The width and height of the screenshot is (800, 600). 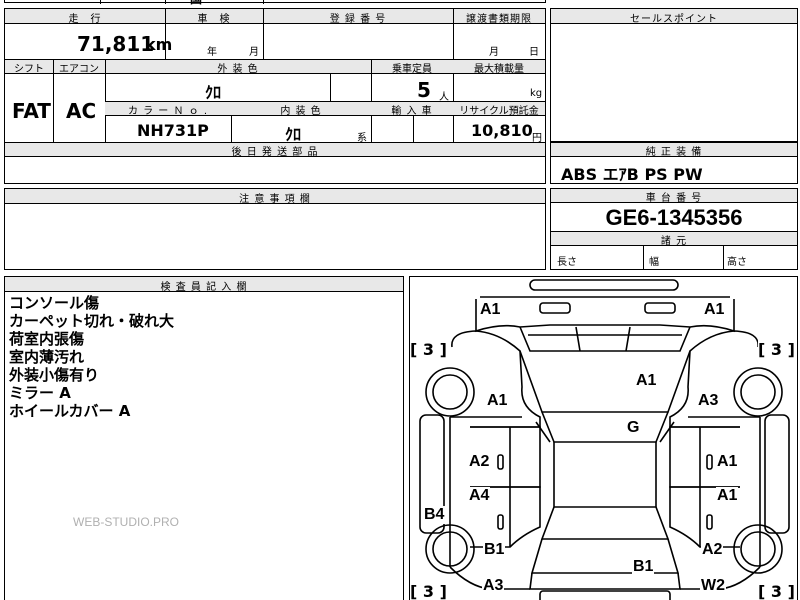 I want to click on factory-equipment-block: 純 正 装 備 ABS エｱB PS PW, so click(x=674, y=163).